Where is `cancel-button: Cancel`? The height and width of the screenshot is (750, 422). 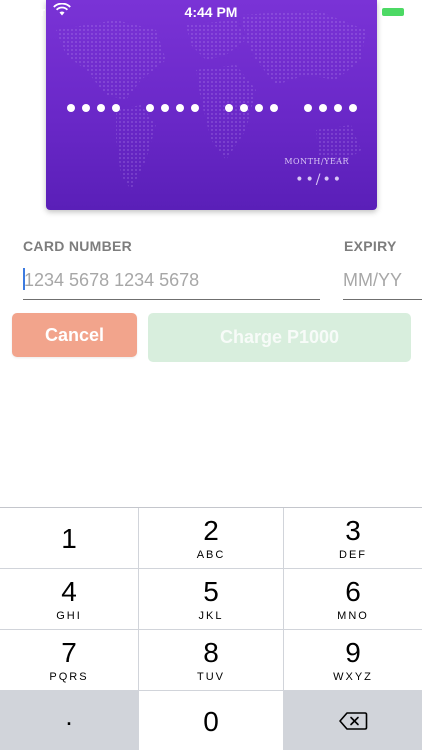 cancel-button: Cancel is located at coordinates (74, 335).